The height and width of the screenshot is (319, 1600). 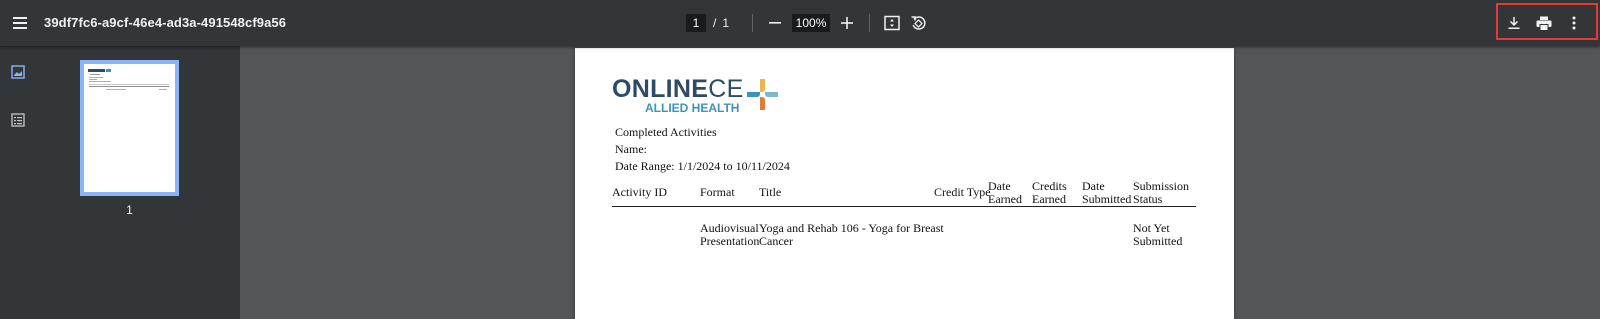 I want to click on col-credit-type: Credit Type, so click(x=962, y=192).